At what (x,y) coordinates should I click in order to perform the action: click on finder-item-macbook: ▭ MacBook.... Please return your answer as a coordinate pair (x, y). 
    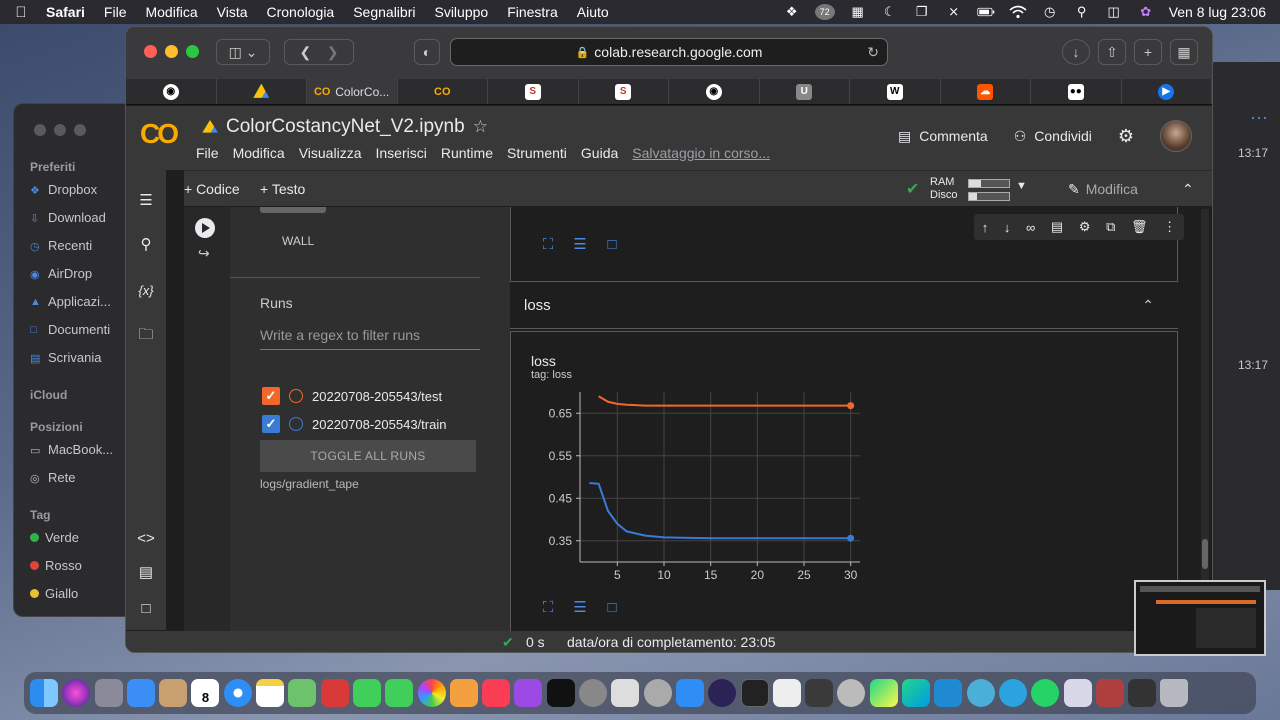
    Looking at the image, I should click on (71, 449).